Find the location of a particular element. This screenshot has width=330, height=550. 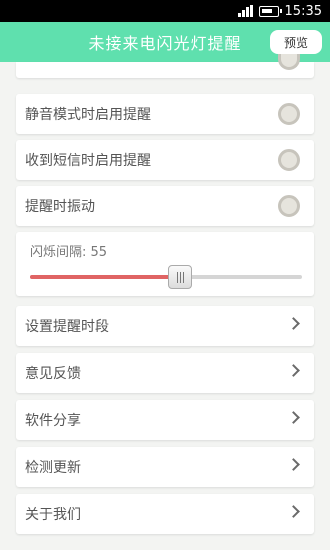

flash-interval-label: 闪烁间隔: 55 is located at coordinates (69, 252).